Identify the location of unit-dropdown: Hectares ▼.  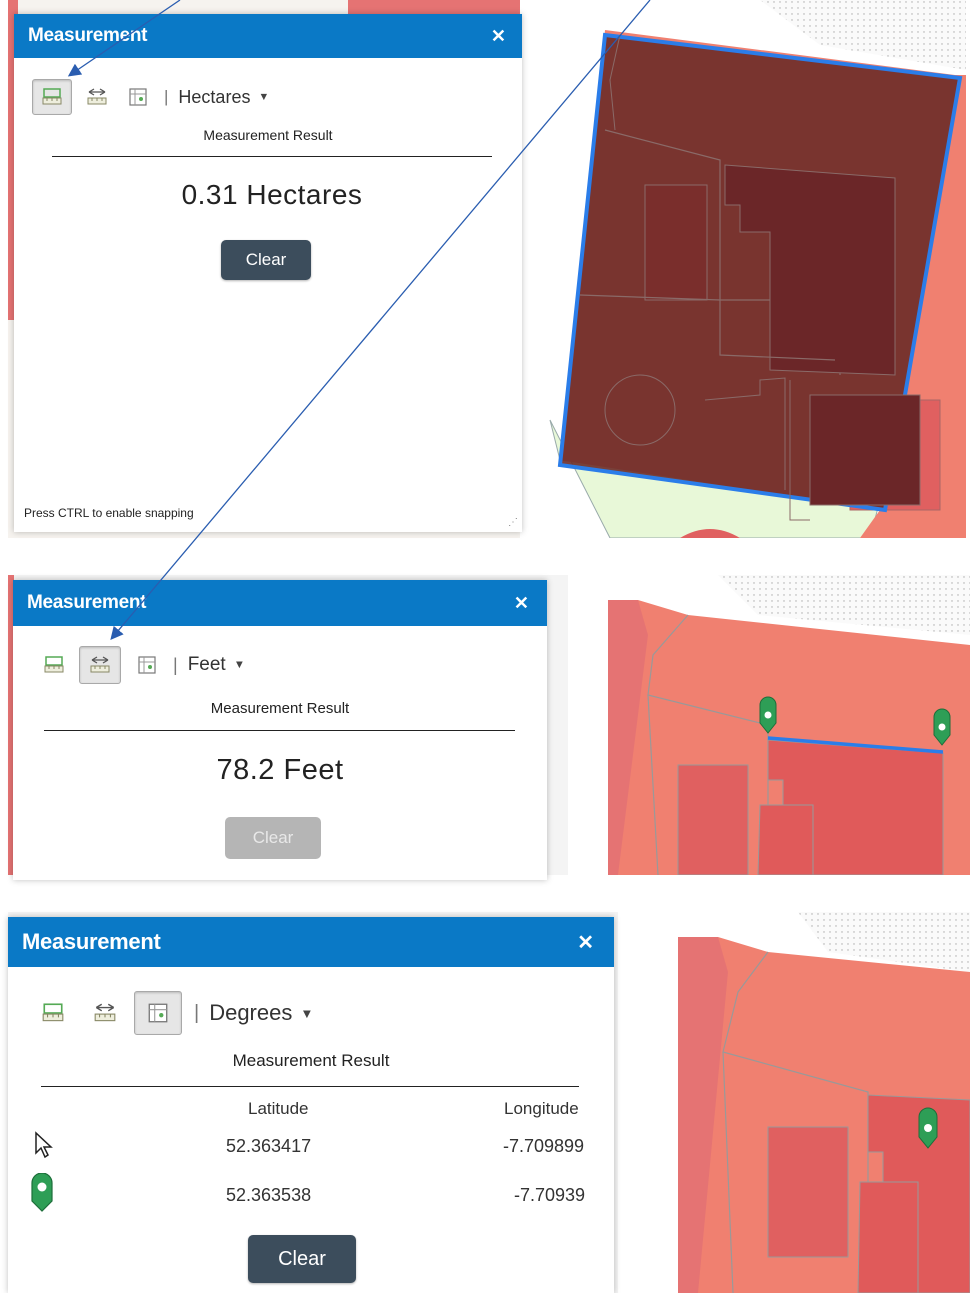
(223, 97).